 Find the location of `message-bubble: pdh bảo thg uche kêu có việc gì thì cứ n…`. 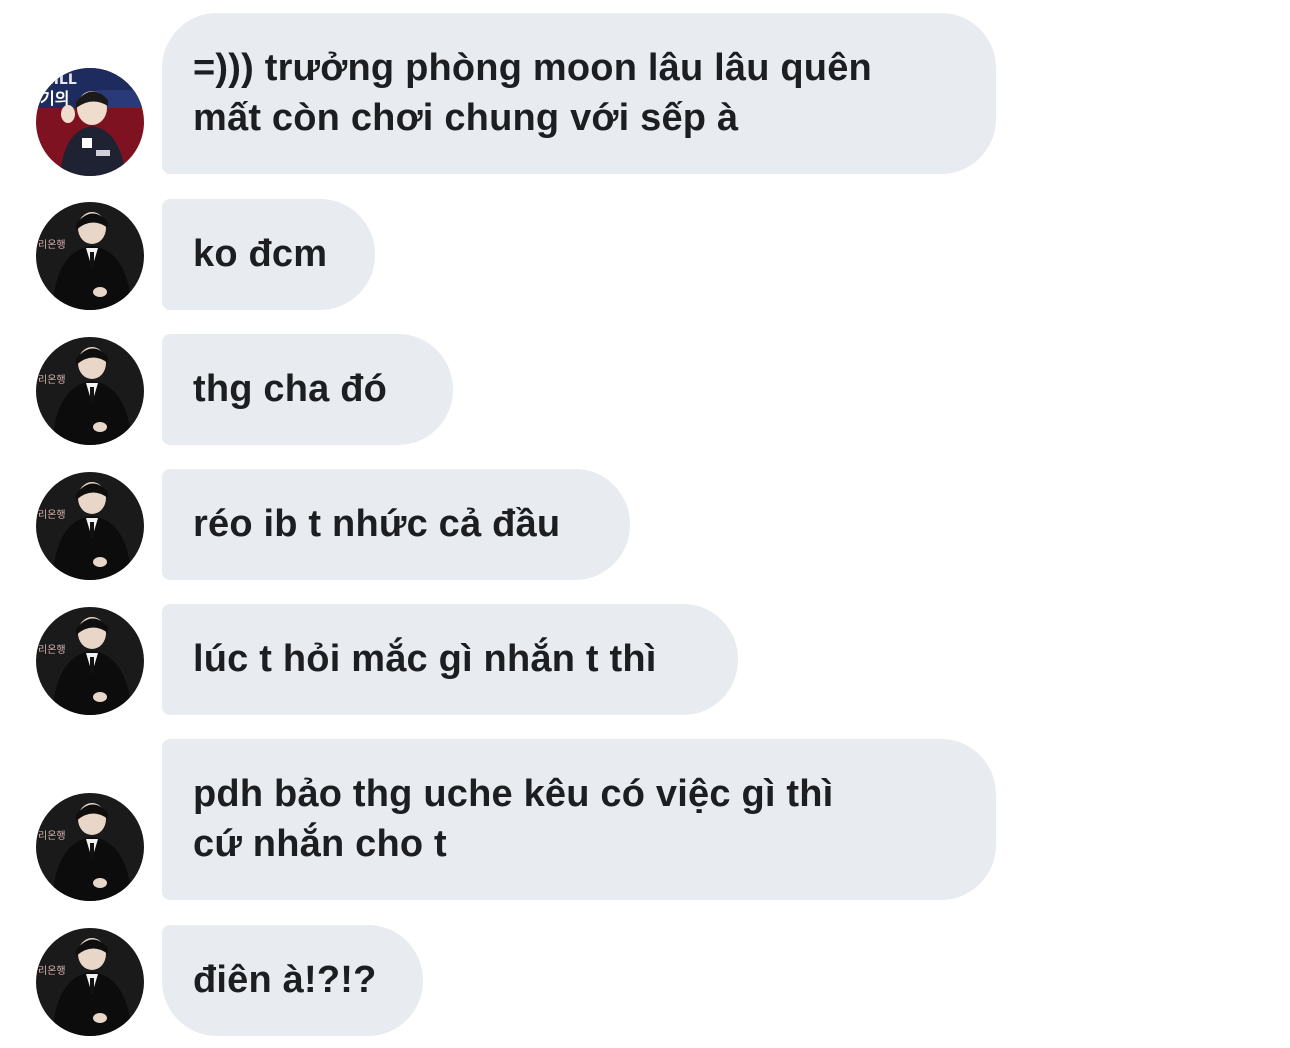

message-bubble: pdh bảo thg uche kêu có việc gì thì cứ n… is located at coordinates (579, 819).